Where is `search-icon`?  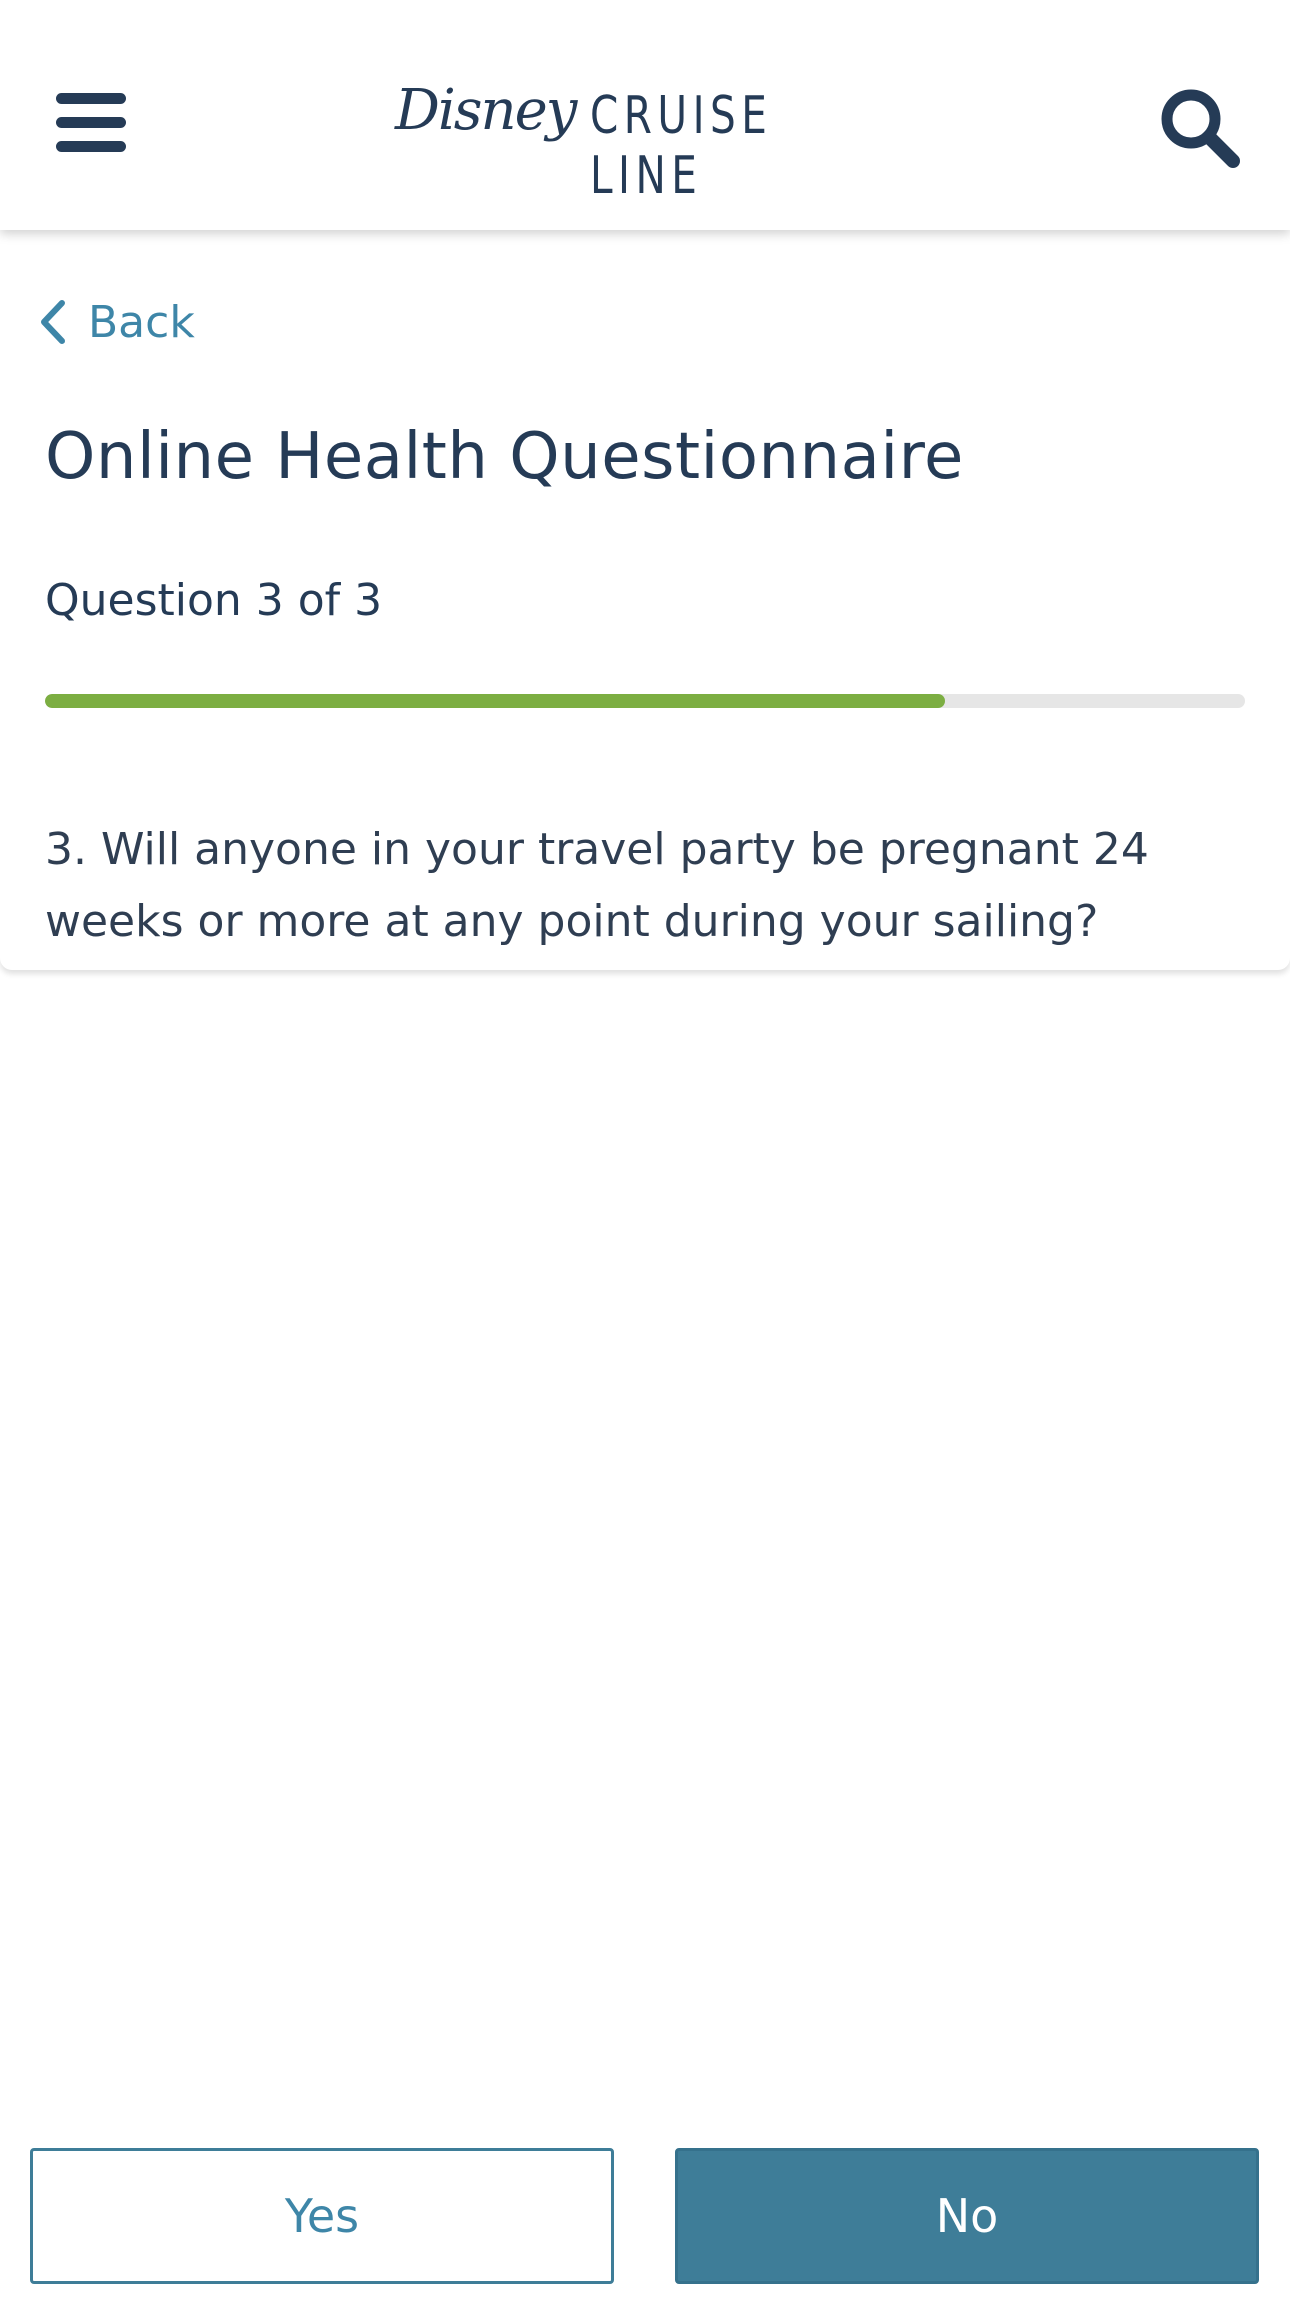 search-icon is located at coordinates (1200, 128).